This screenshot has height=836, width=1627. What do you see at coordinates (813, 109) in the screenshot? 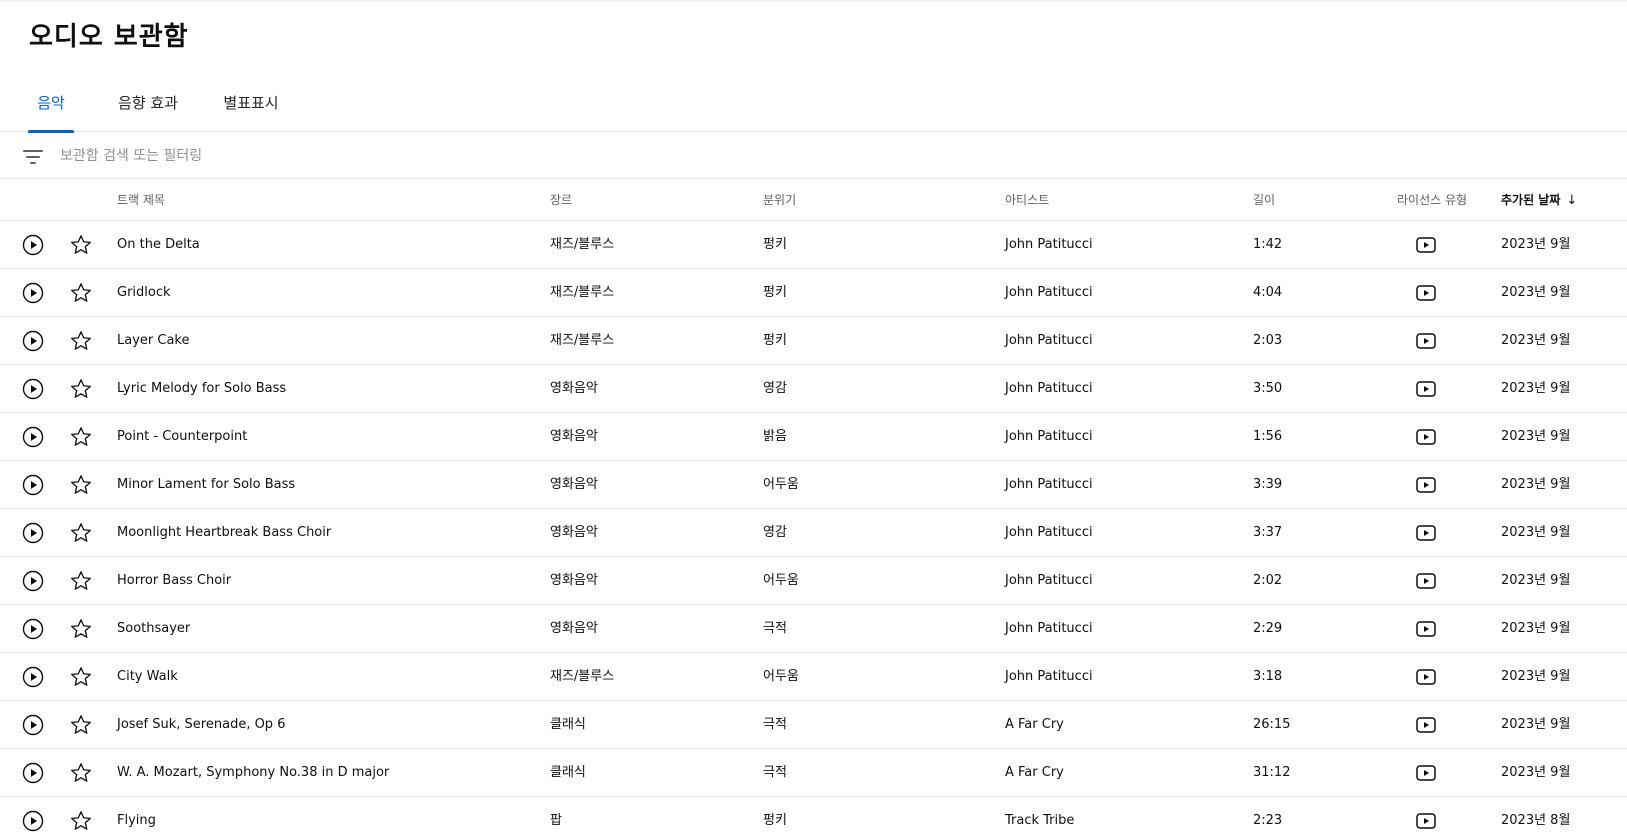
I see `library-tabs: 음악 음향 효과 별표표시` at bounding box center [813, 109].